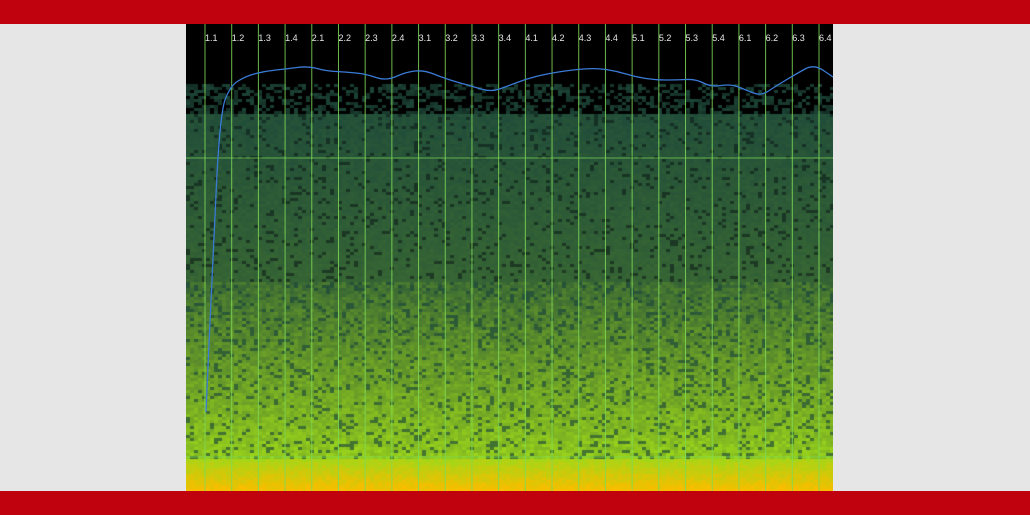 The height and width of the screenshot is (515, 1030). Describe the element at coordinates (515, 12) in the screenshot. I see `top-frame-bar` at that location.